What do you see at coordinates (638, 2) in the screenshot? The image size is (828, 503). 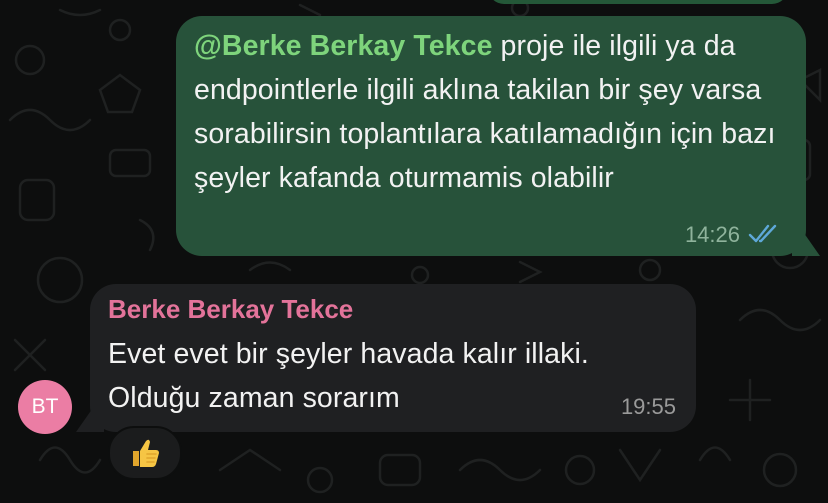 I see `previous-message-bubble` at bounding box center [638, 2].